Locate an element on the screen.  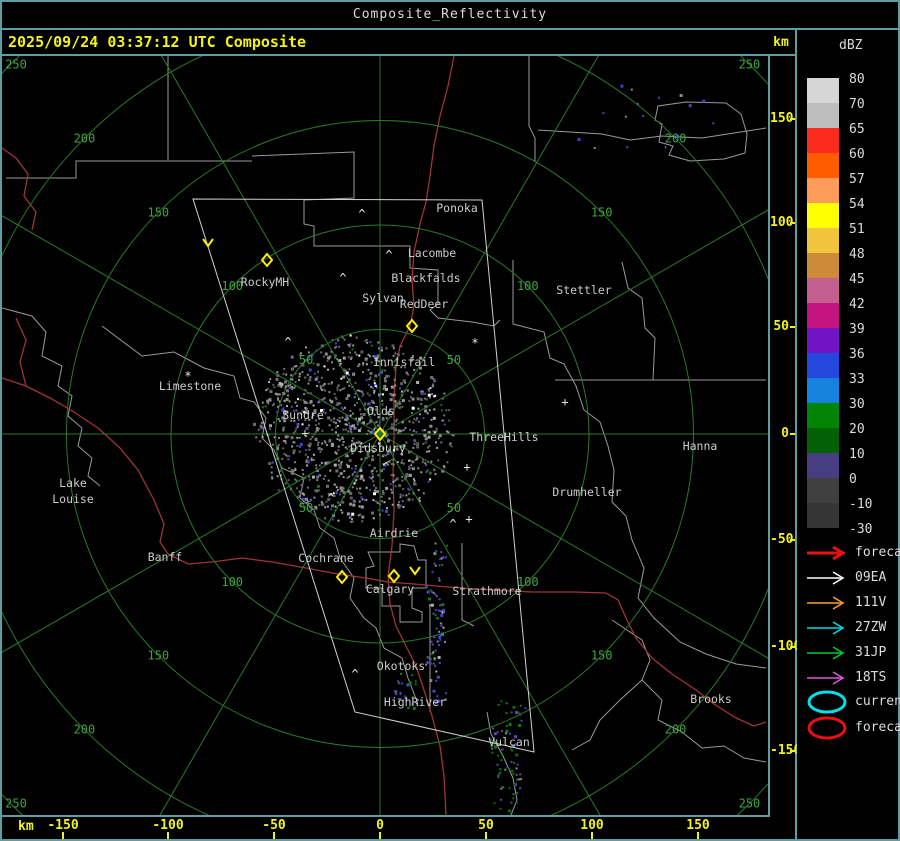
city-label-airdrie: Airdrie is located at coordinates (394, 533).